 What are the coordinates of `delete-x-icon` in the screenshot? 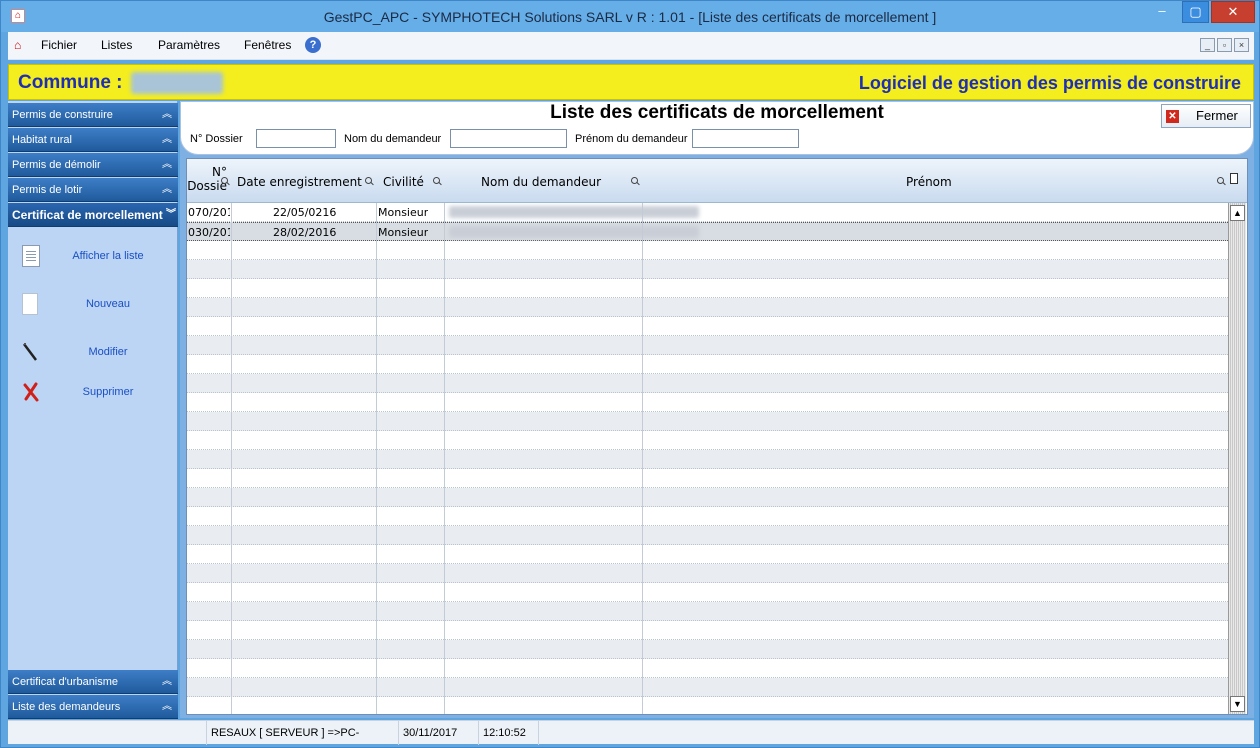 It's located at (31, 392).